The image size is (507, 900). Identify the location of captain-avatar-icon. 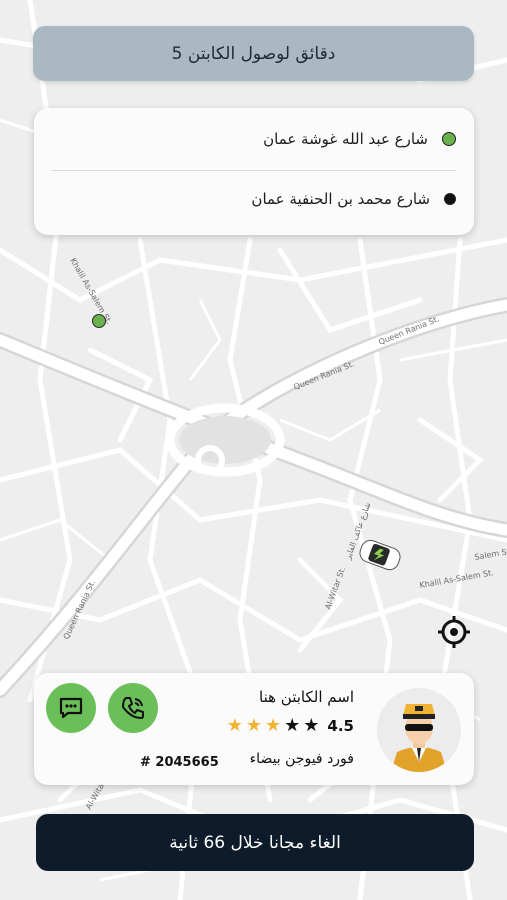
(419, 730).